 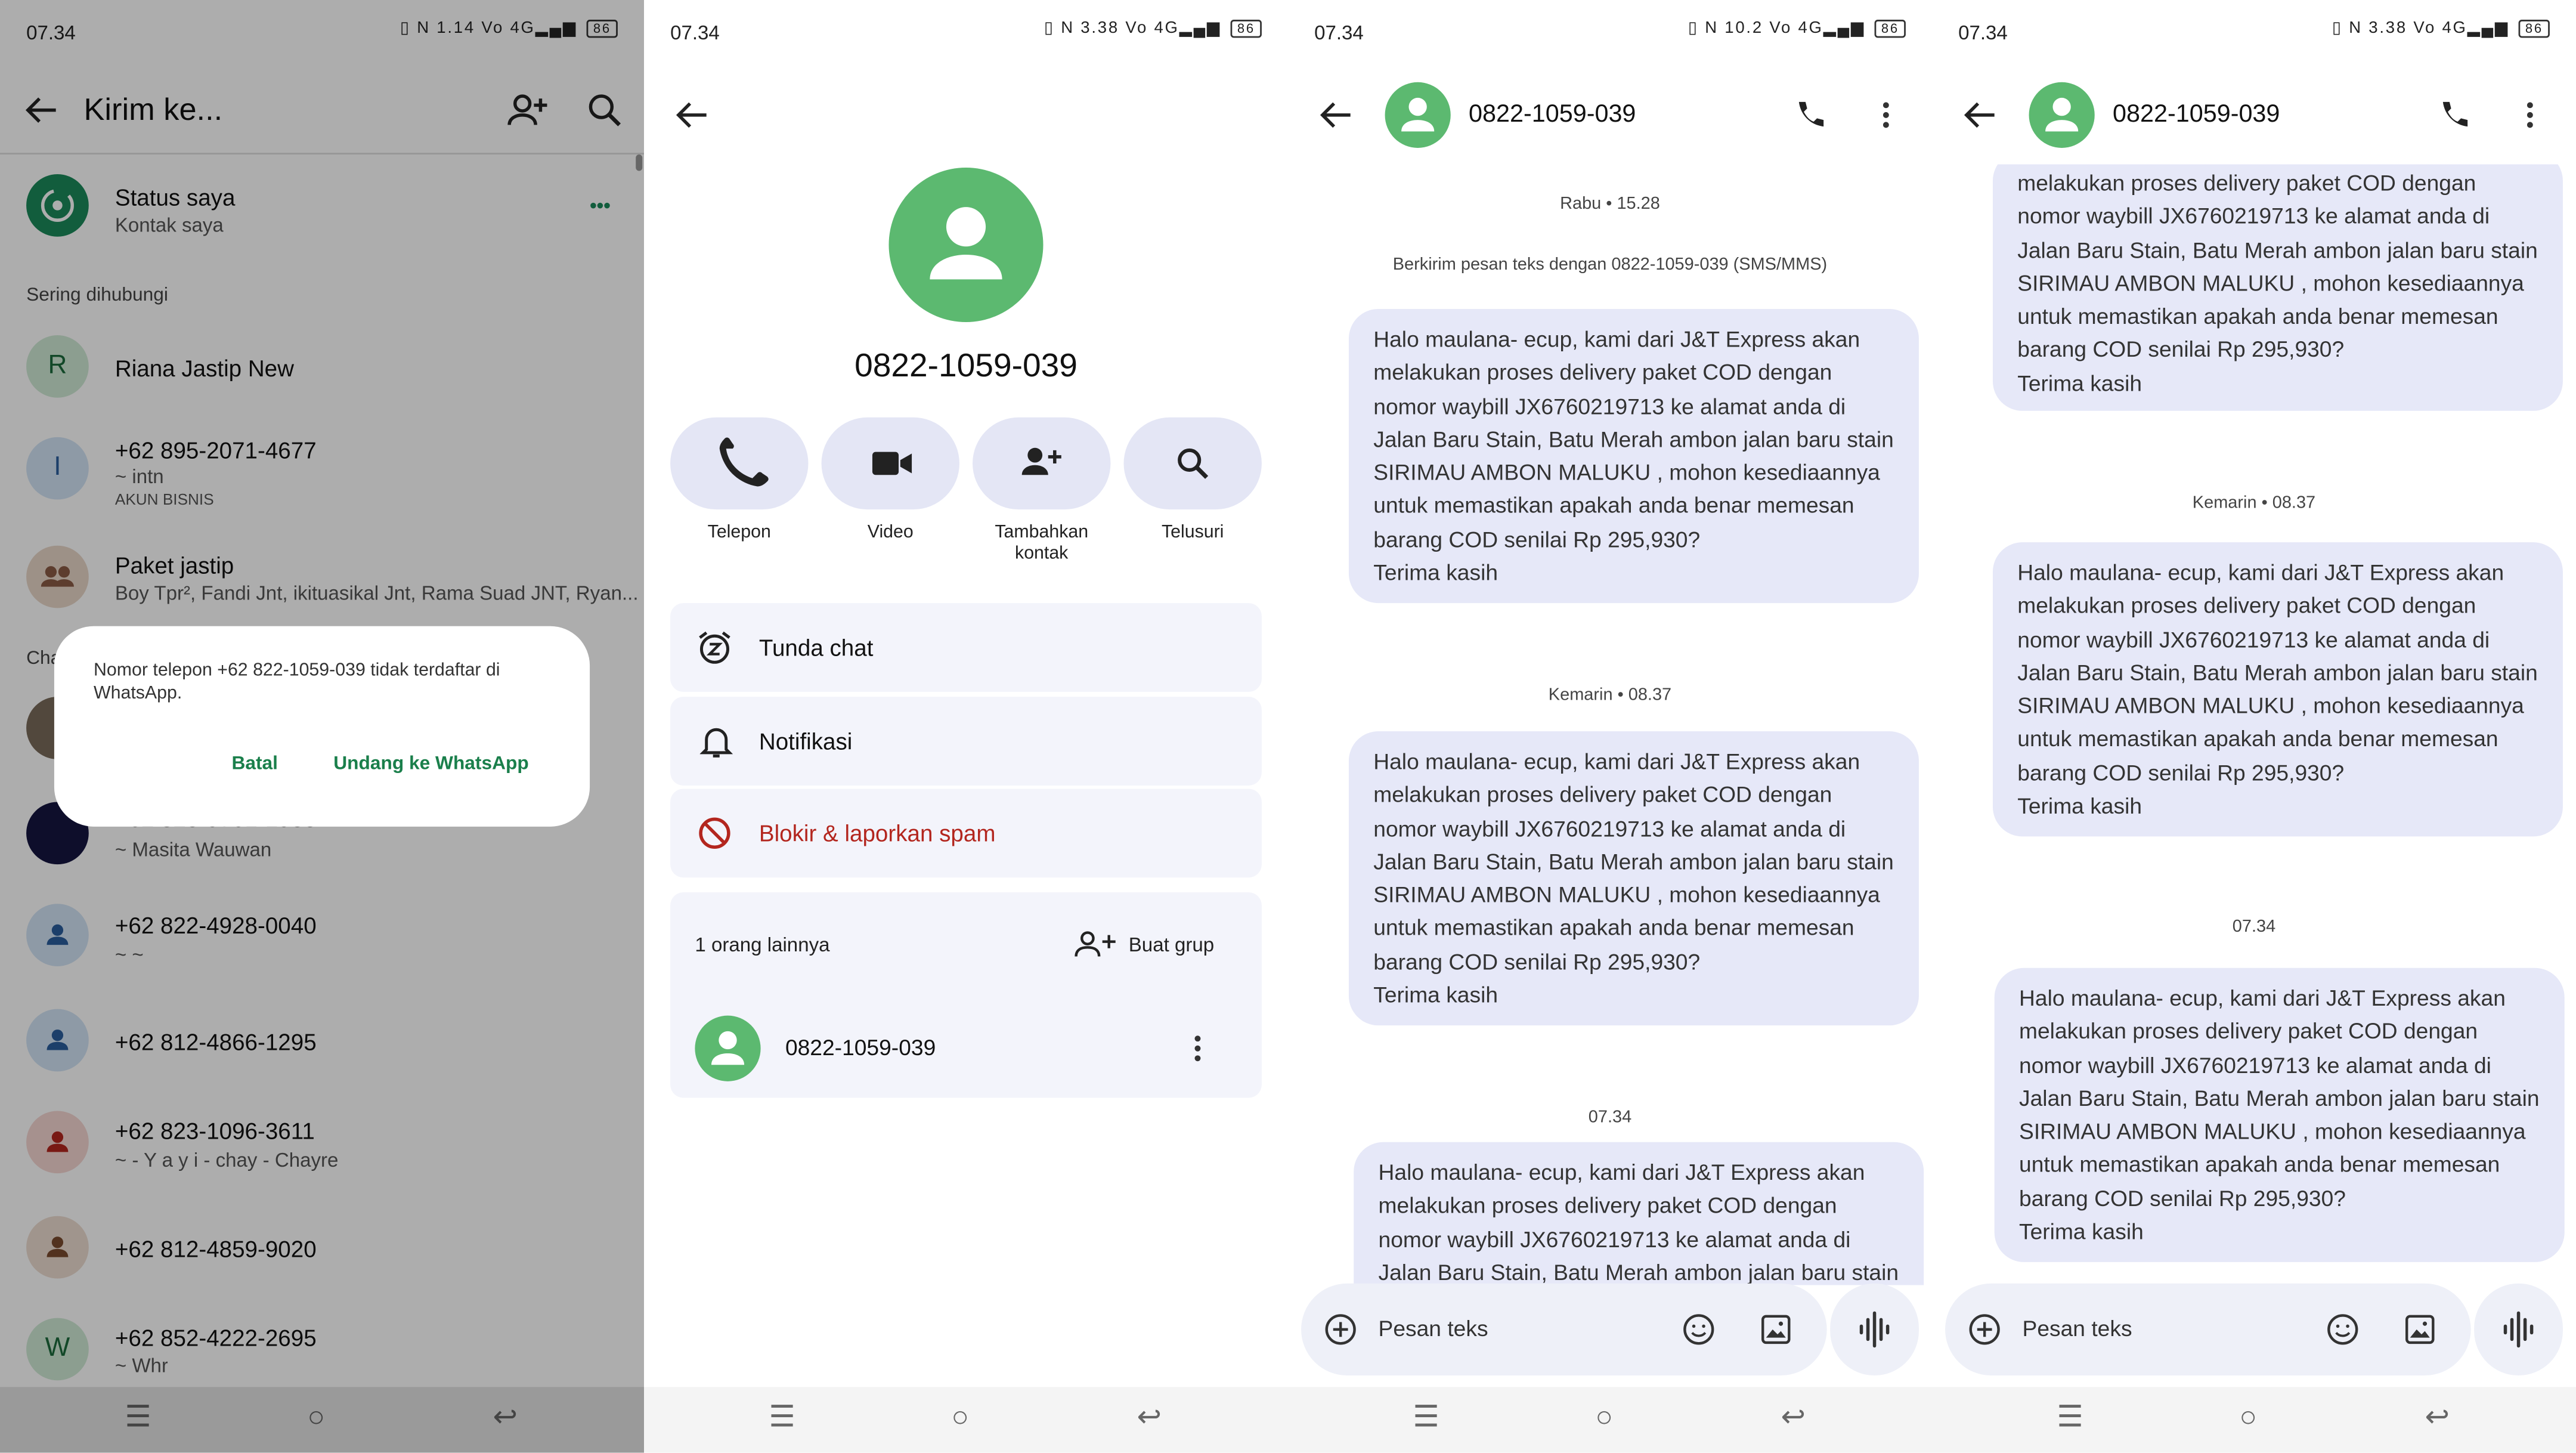 I want to click on group-add-icon, so click(x=1096, y=946).